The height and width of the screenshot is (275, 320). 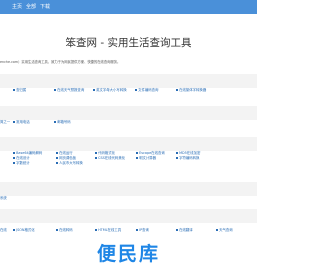 What do you see at coordinates (128, 7) in the screenshot?
I see `top-nav-bar: 主页 全部 下载` at bounding box center [128, 7].